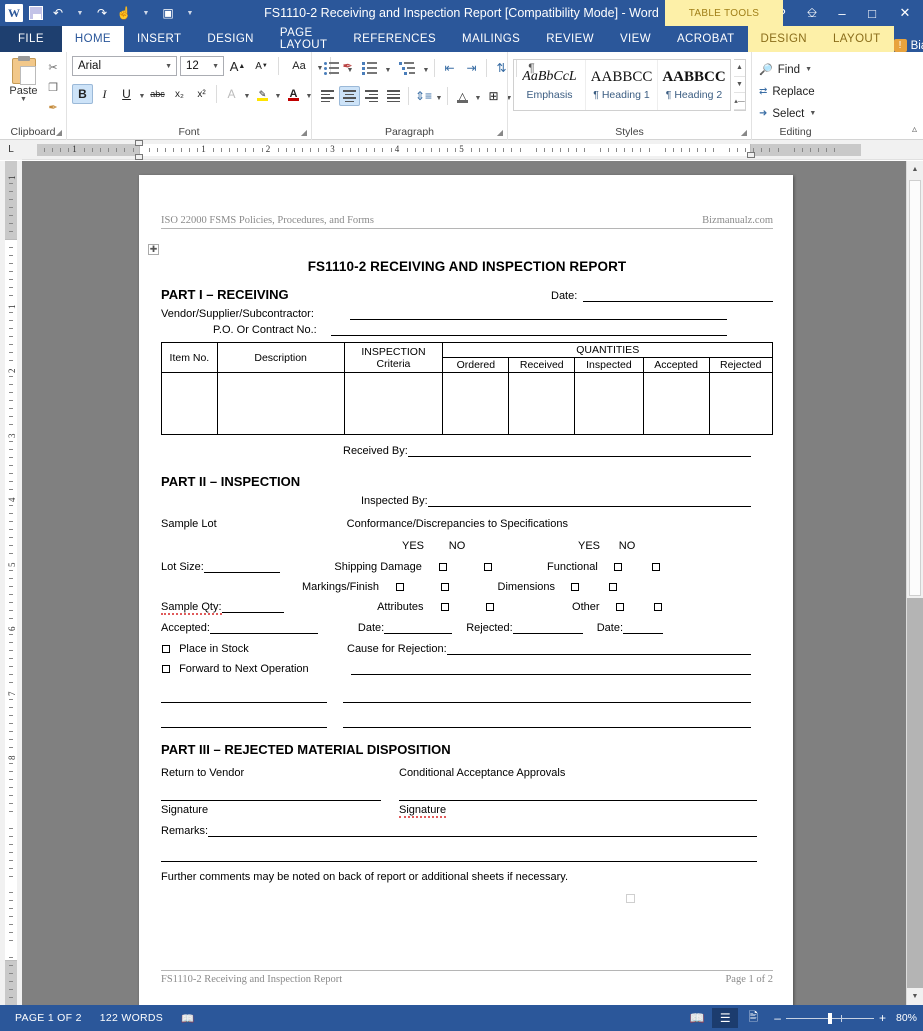 Image resolution: width=923 pixels, height=1031 pixels. I want to click on signature-line-right, so click(578, 795).